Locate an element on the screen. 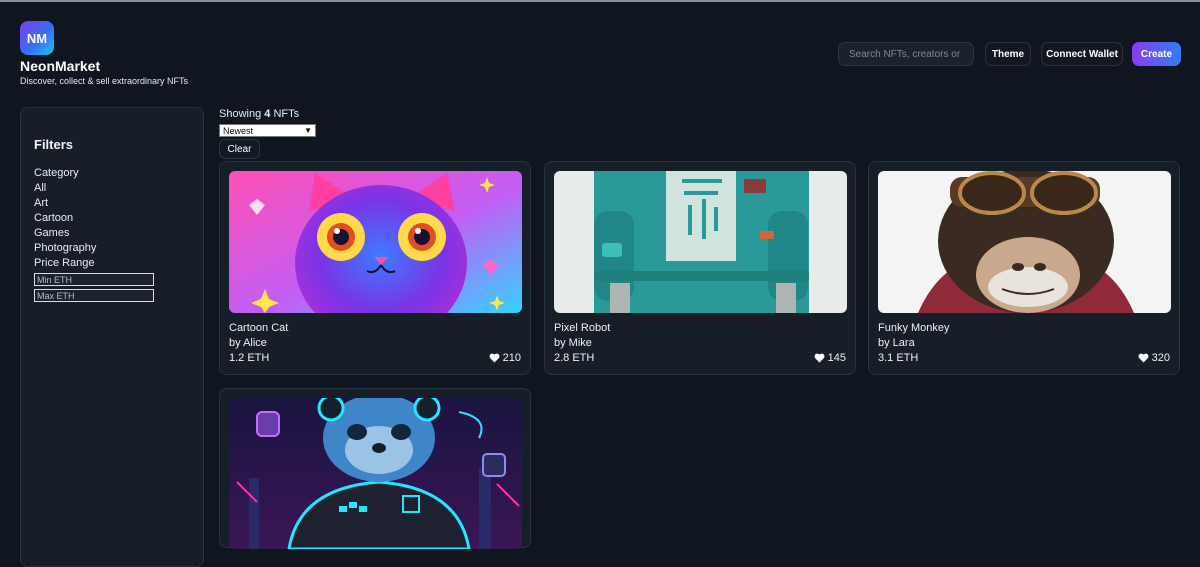  nft-name: Cartoon Cat is located at coordinates (258, 328).